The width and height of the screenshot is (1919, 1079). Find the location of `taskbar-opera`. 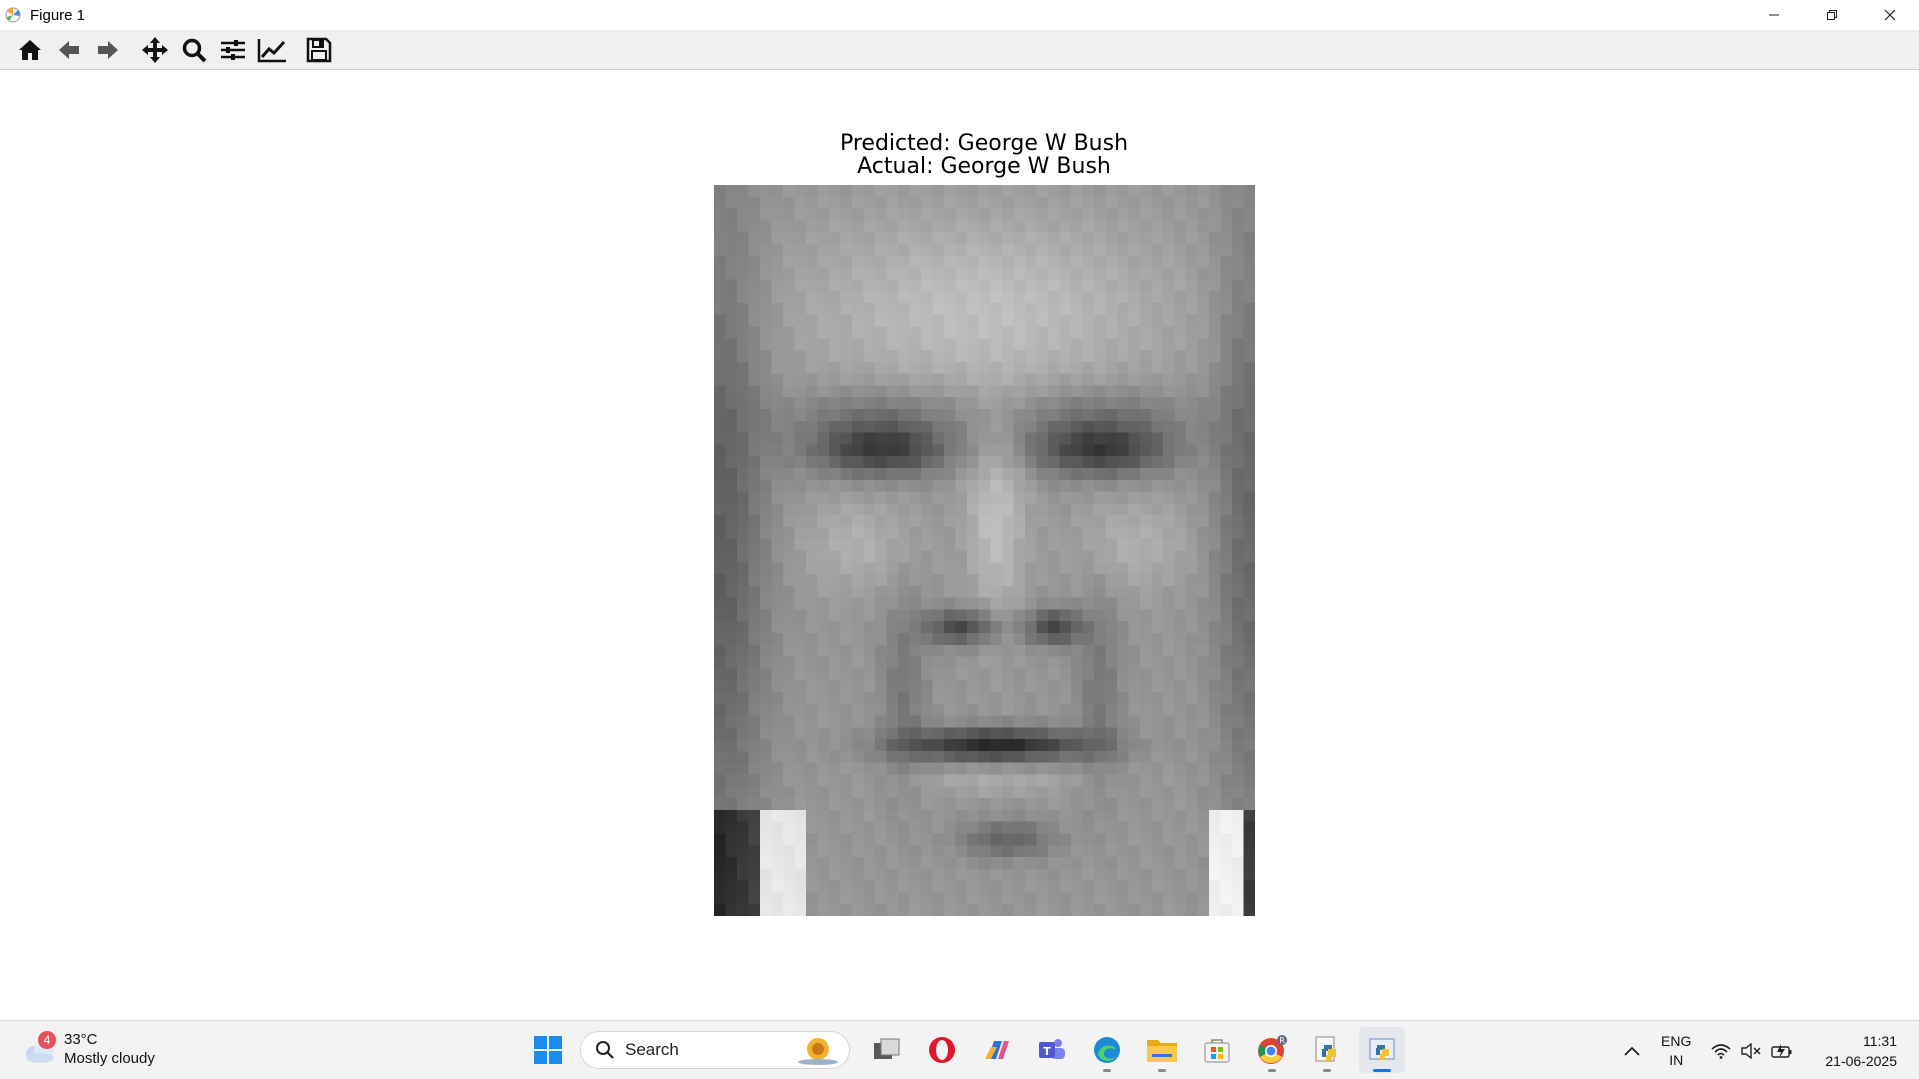

taskbar-opera is located at coordinates (942, 1050).